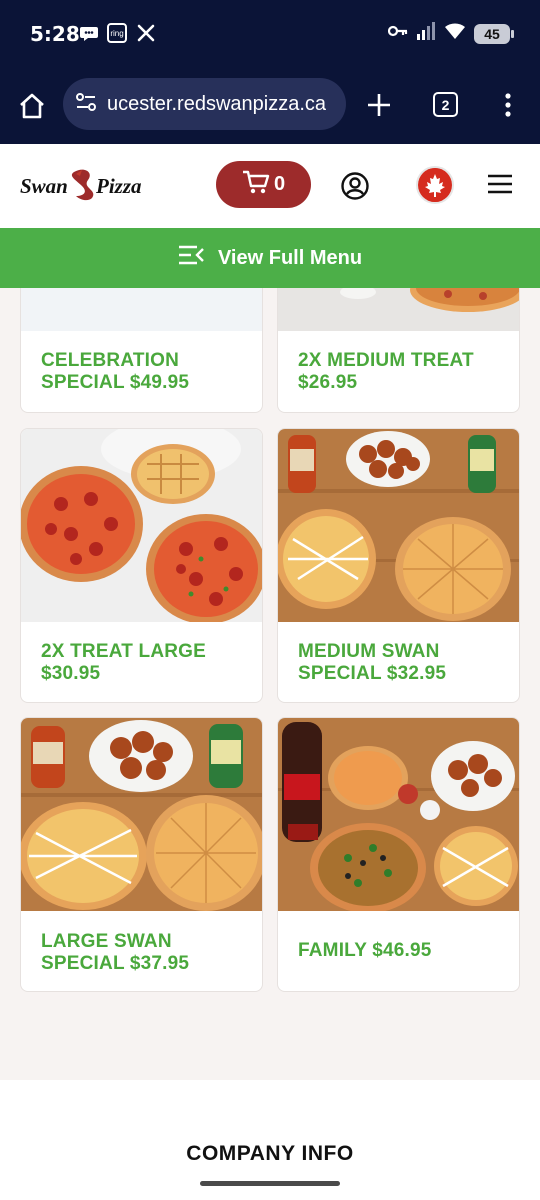  Describe the element at coordinates (372, 662) in the screenshot. I see `product-title: MEDIUM SWAN SPECIAL $32.95` at that location.